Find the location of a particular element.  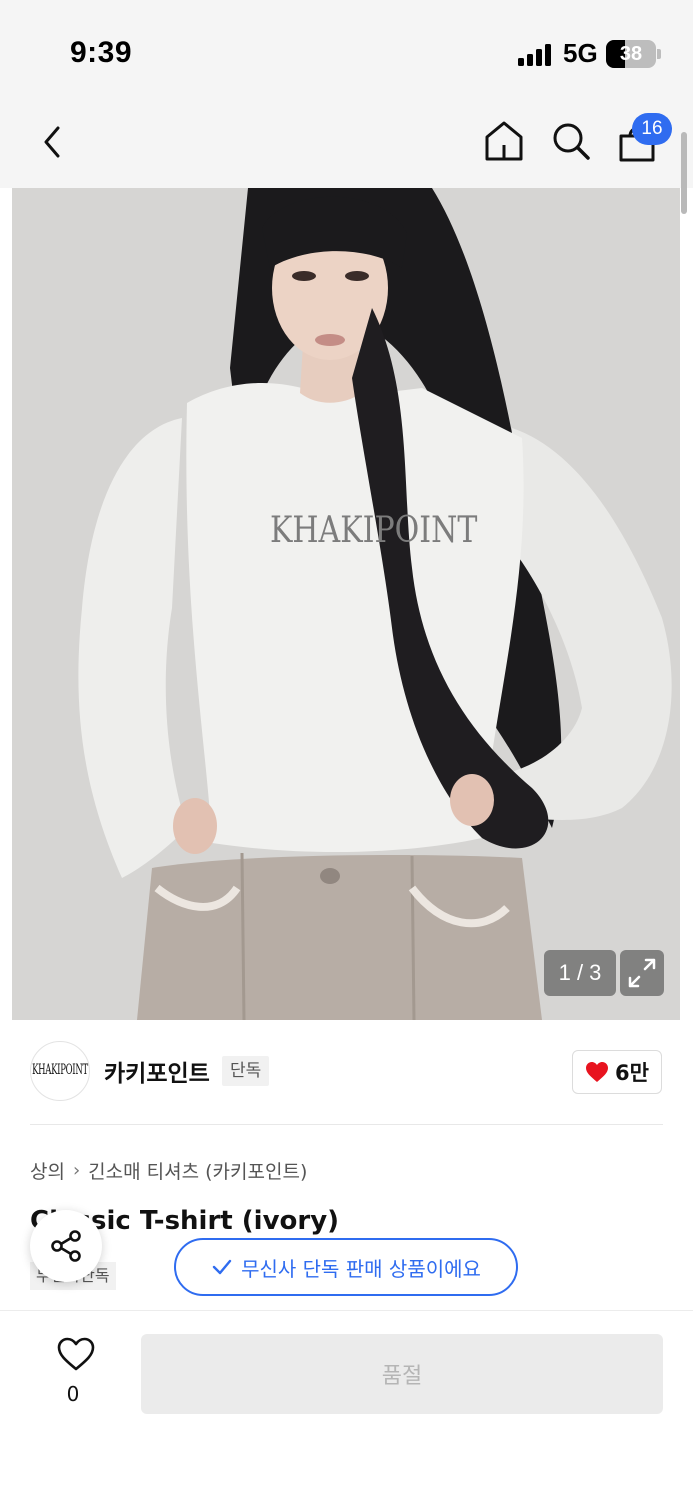

brand-like-button: 6만 is located at coordinates (617, 1072).